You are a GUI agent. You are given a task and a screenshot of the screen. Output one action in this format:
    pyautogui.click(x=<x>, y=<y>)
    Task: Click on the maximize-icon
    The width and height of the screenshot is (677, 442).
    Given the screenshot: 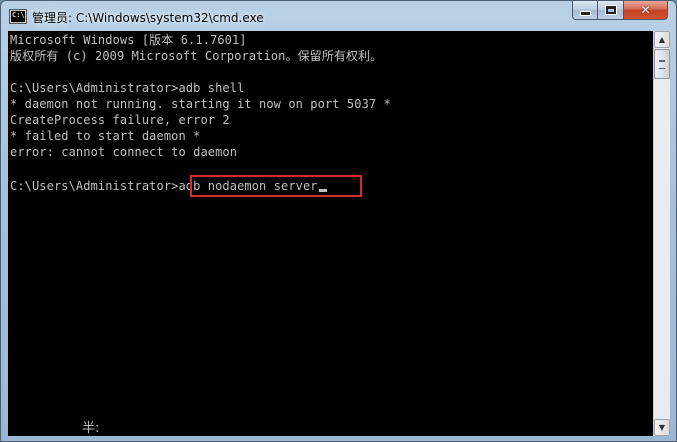 What is the action you would take?
    pyautogui.click(x=610, y=10)
    